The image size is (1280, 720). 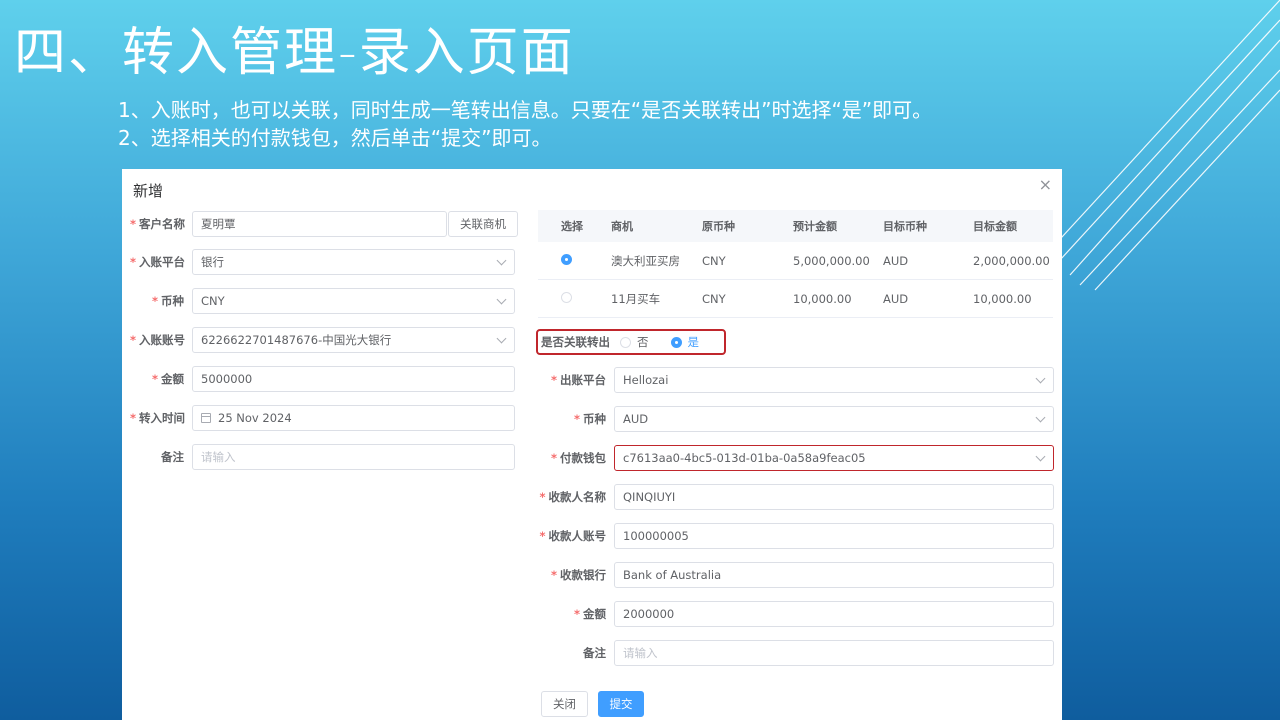 I want to click on currency-select: CNY, so click(x=353, y=301).